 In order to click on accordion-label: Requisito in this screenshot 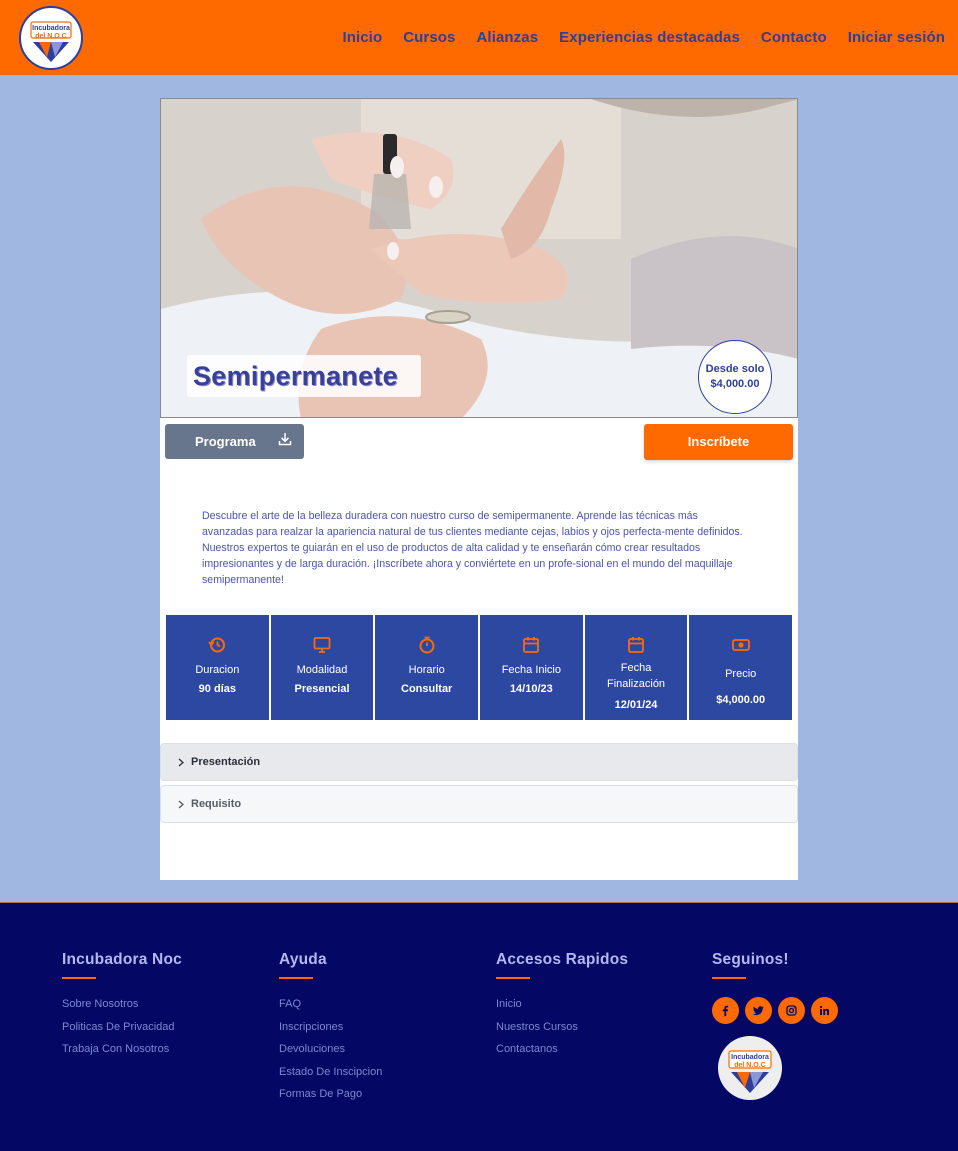, I will do `click(216, 804)`.